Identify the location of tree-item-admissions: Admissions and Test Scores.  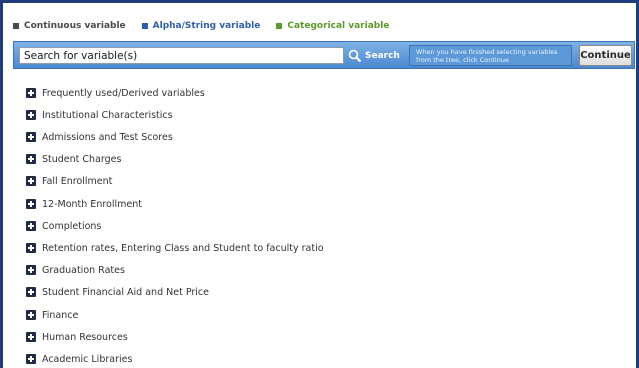
(99, 137).